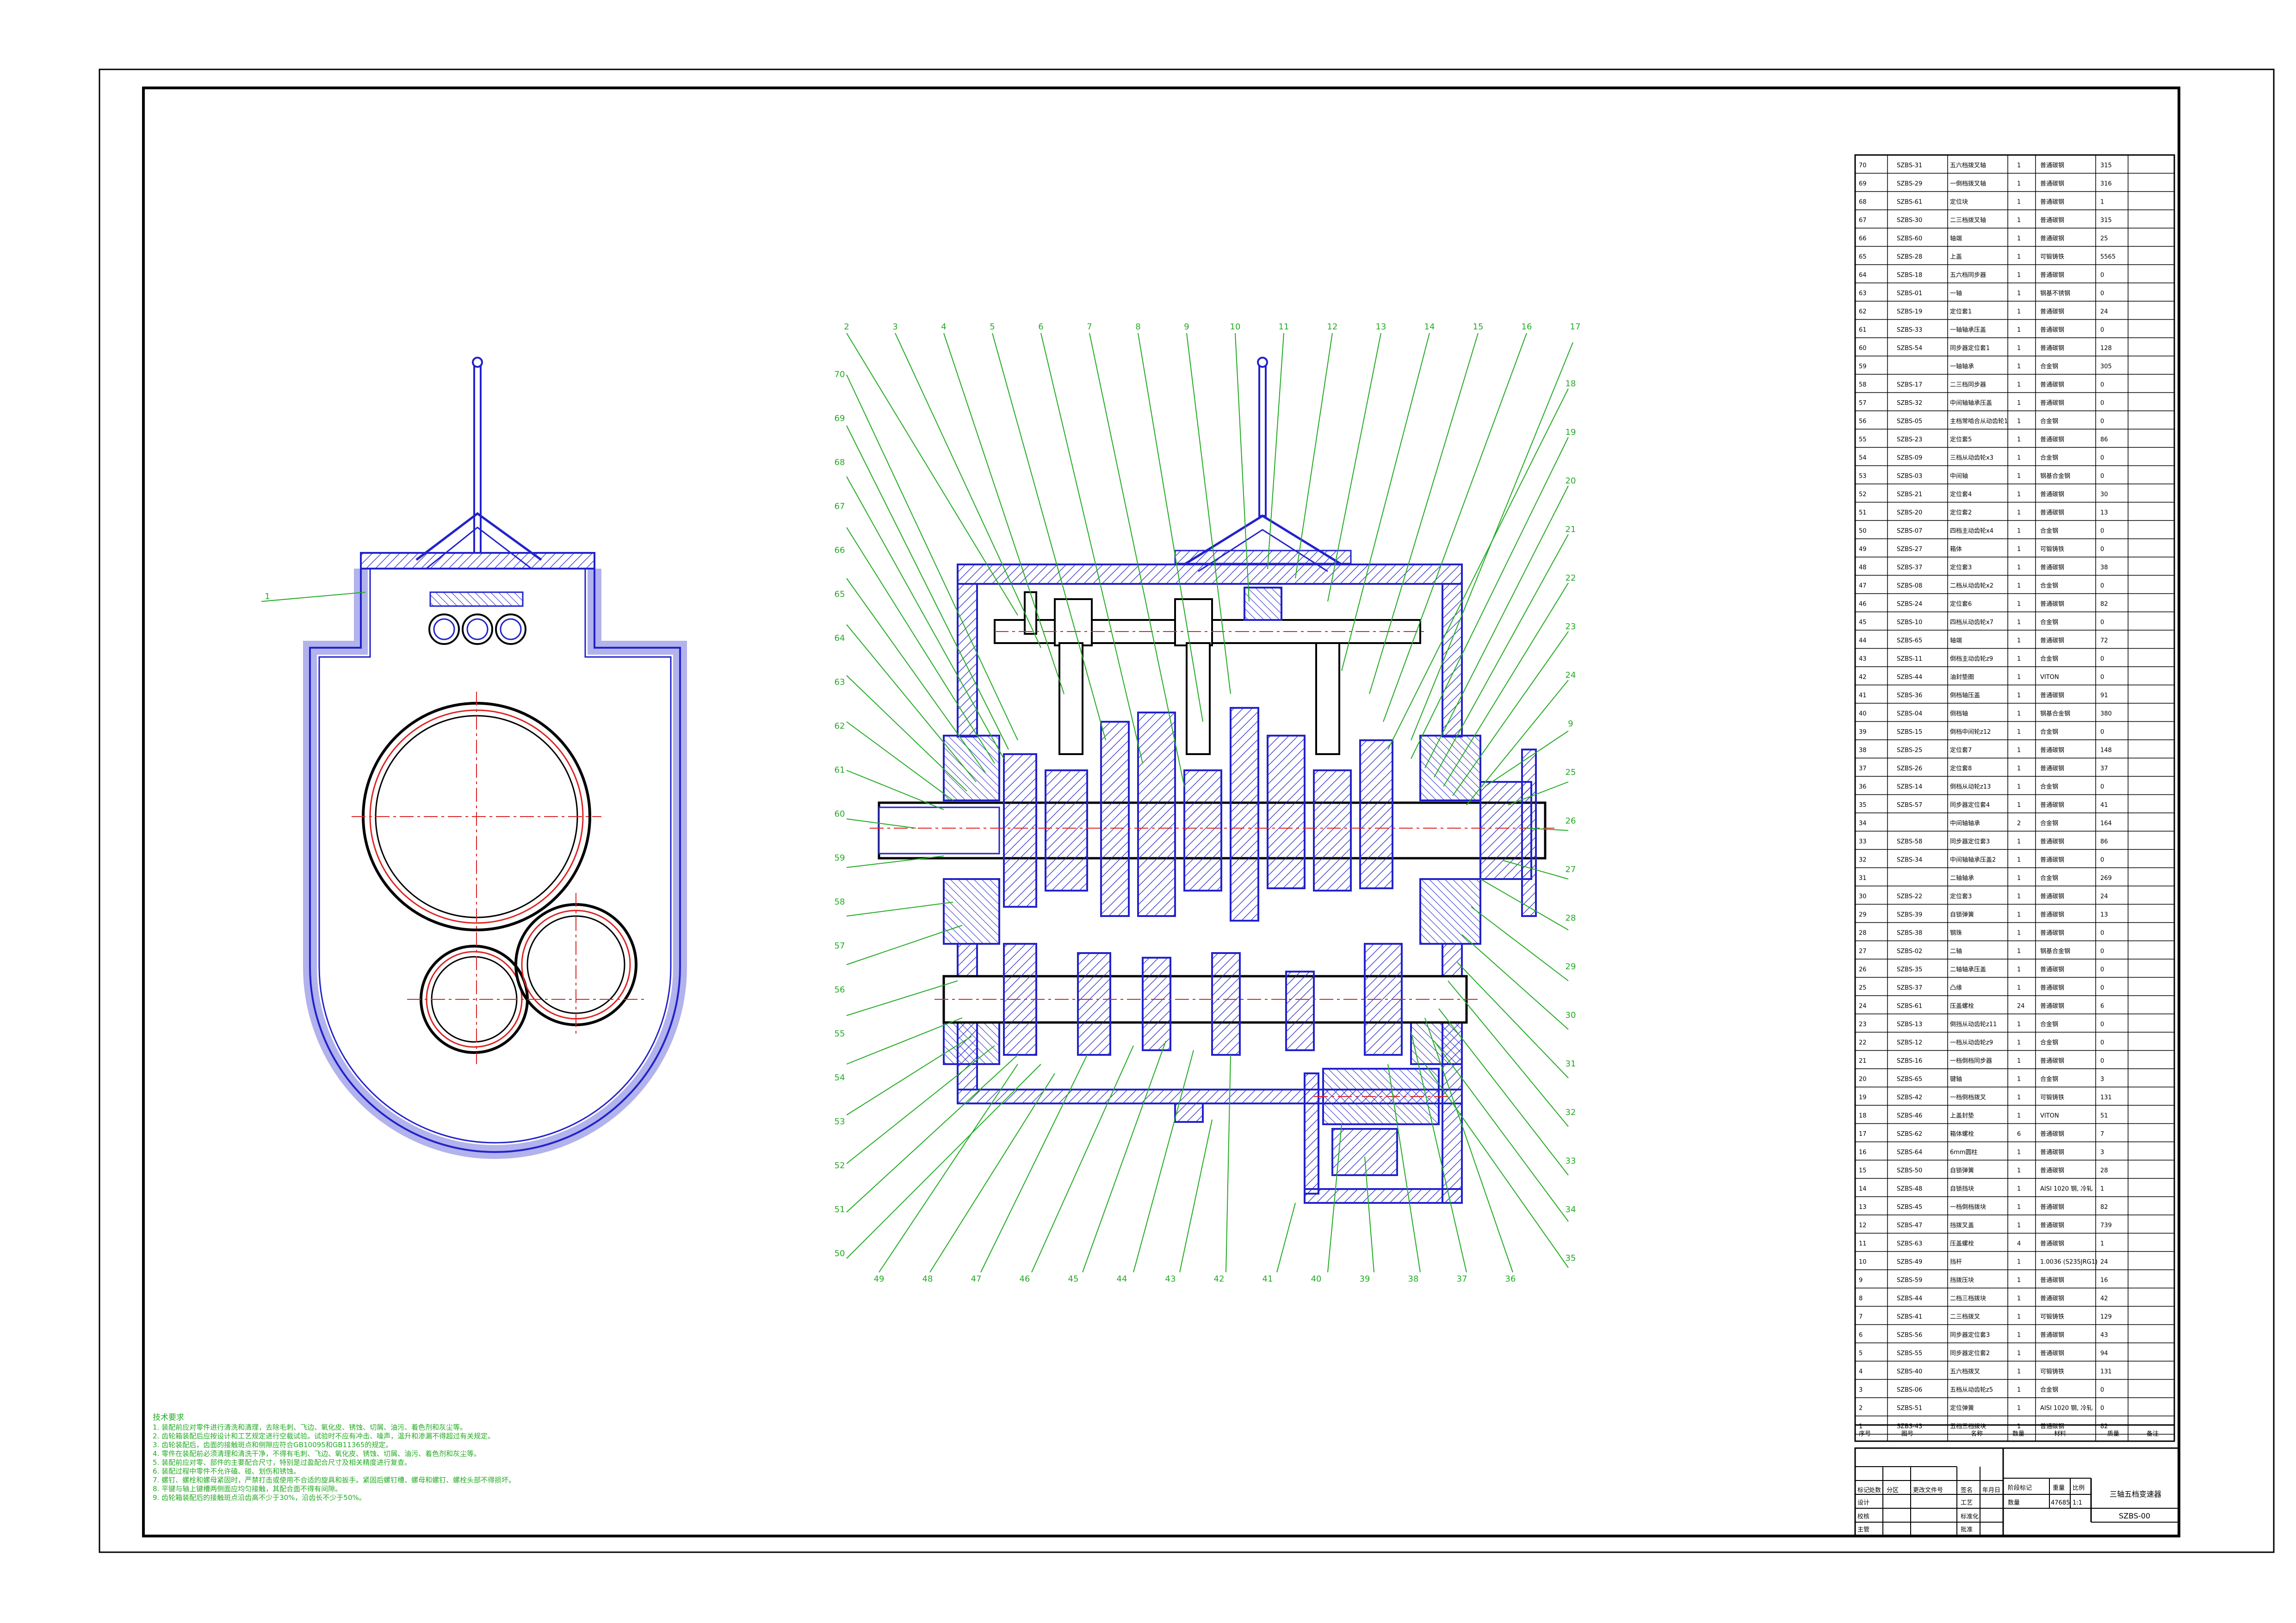 The height and width of the screenshot is (1623, 2296). Describe the element at coordinates (1973, 1024) in the screenshot. I see `bom-cell: 倒挡从动齿轮z11` at that location.